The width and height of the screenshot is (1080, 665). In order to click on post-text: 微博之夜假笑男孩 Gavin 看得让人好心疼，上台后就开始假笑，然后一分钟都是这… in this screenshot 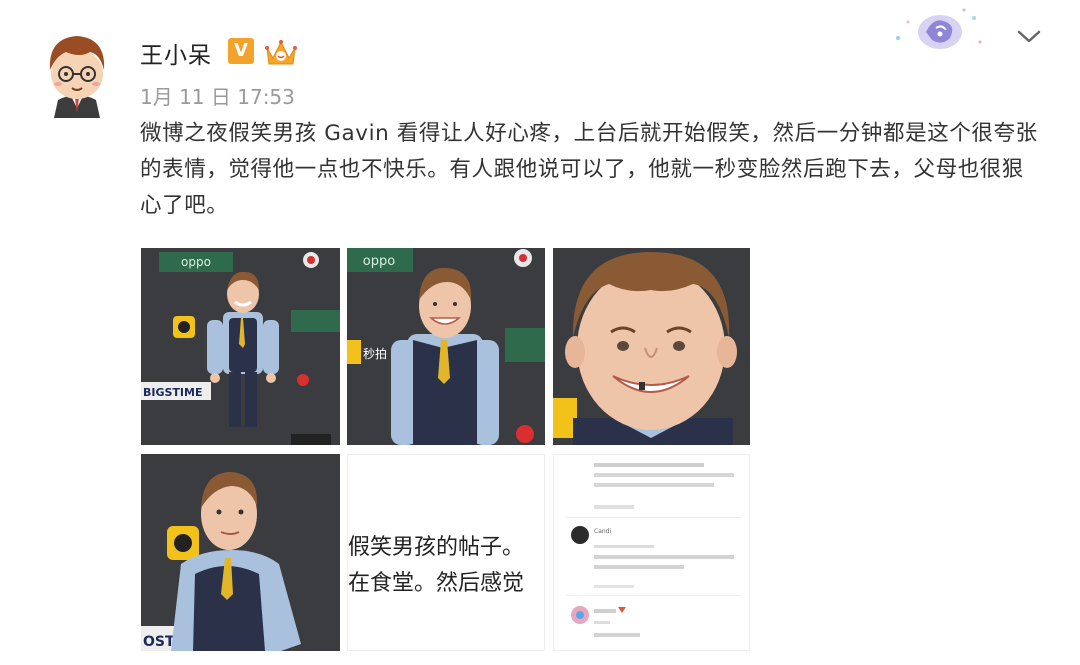, I will do `click(589, 169)`.